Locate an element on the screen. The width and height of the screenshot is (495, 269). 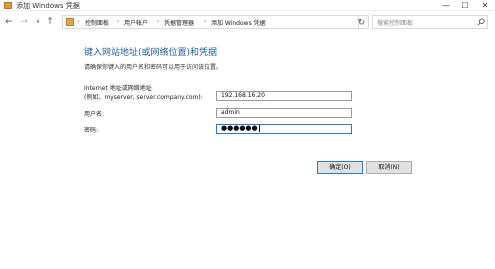
title-bar: 添加 Windows 凭据 — ☐ ✕ is located at coordinates (247, 5).